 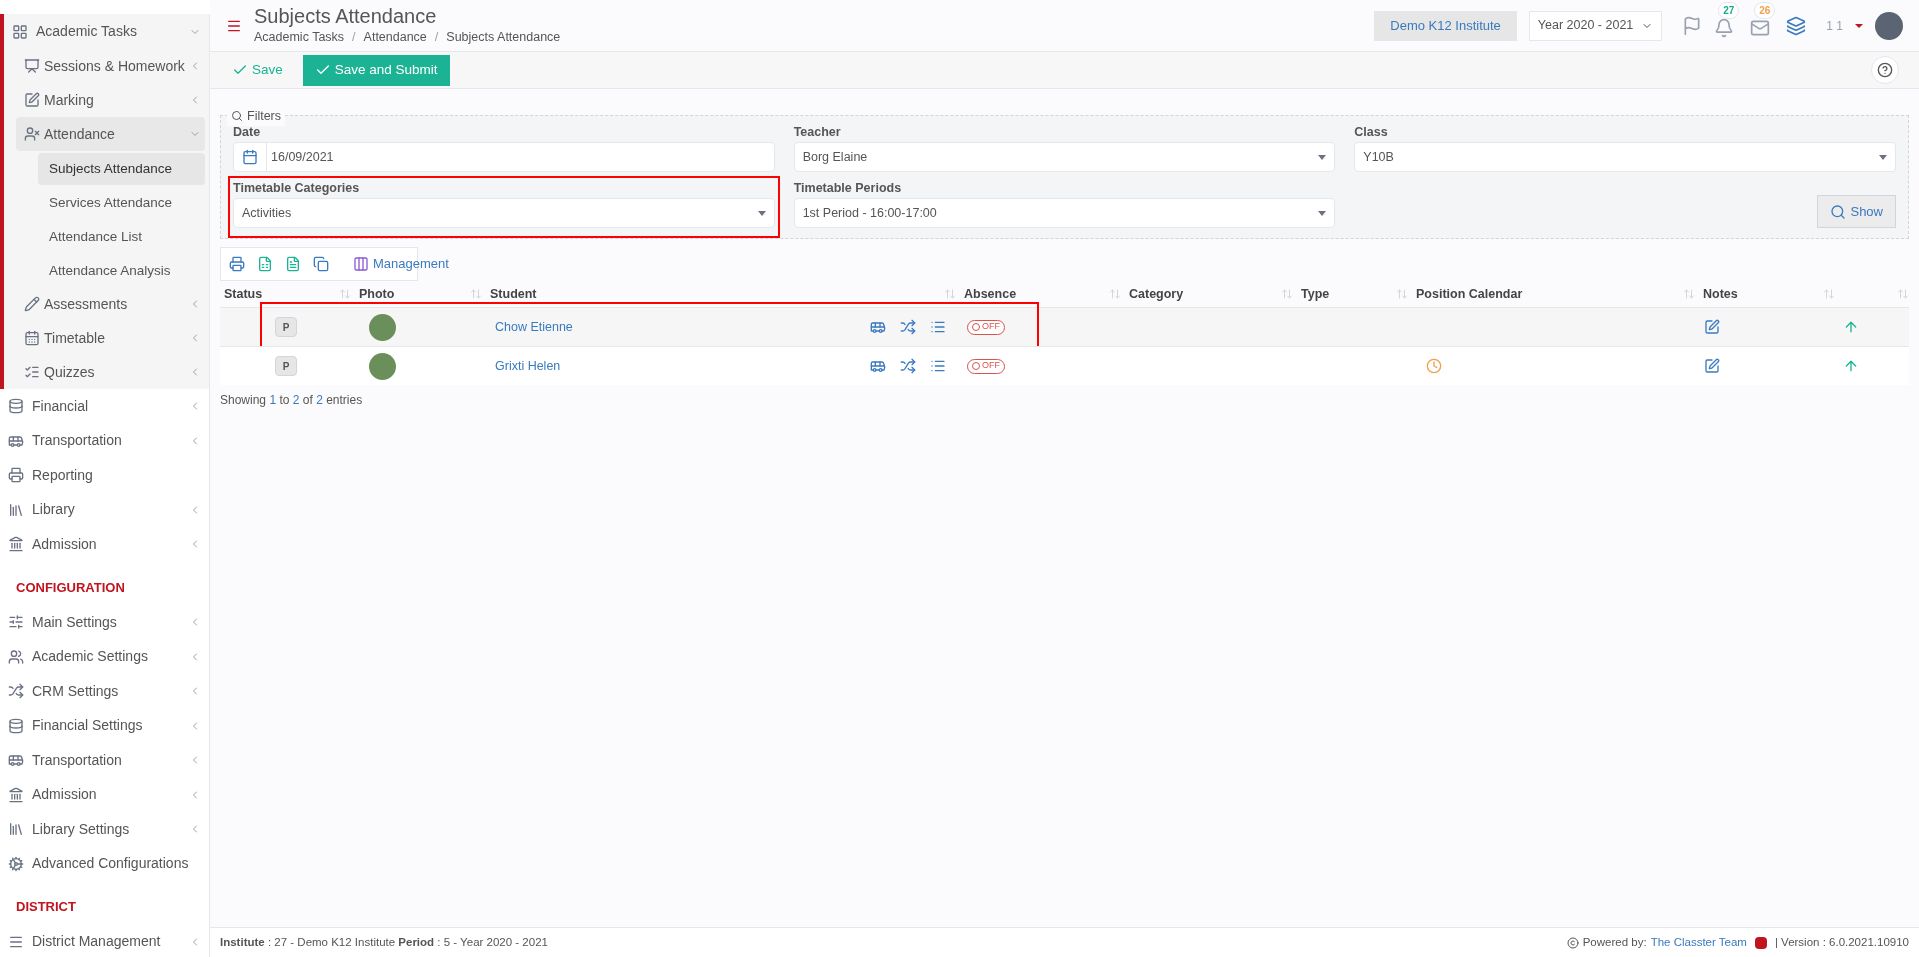 What do you see at coordinates (237, 116) in the screenshot?
I see `search-icon` at bounding box center [237, 116].